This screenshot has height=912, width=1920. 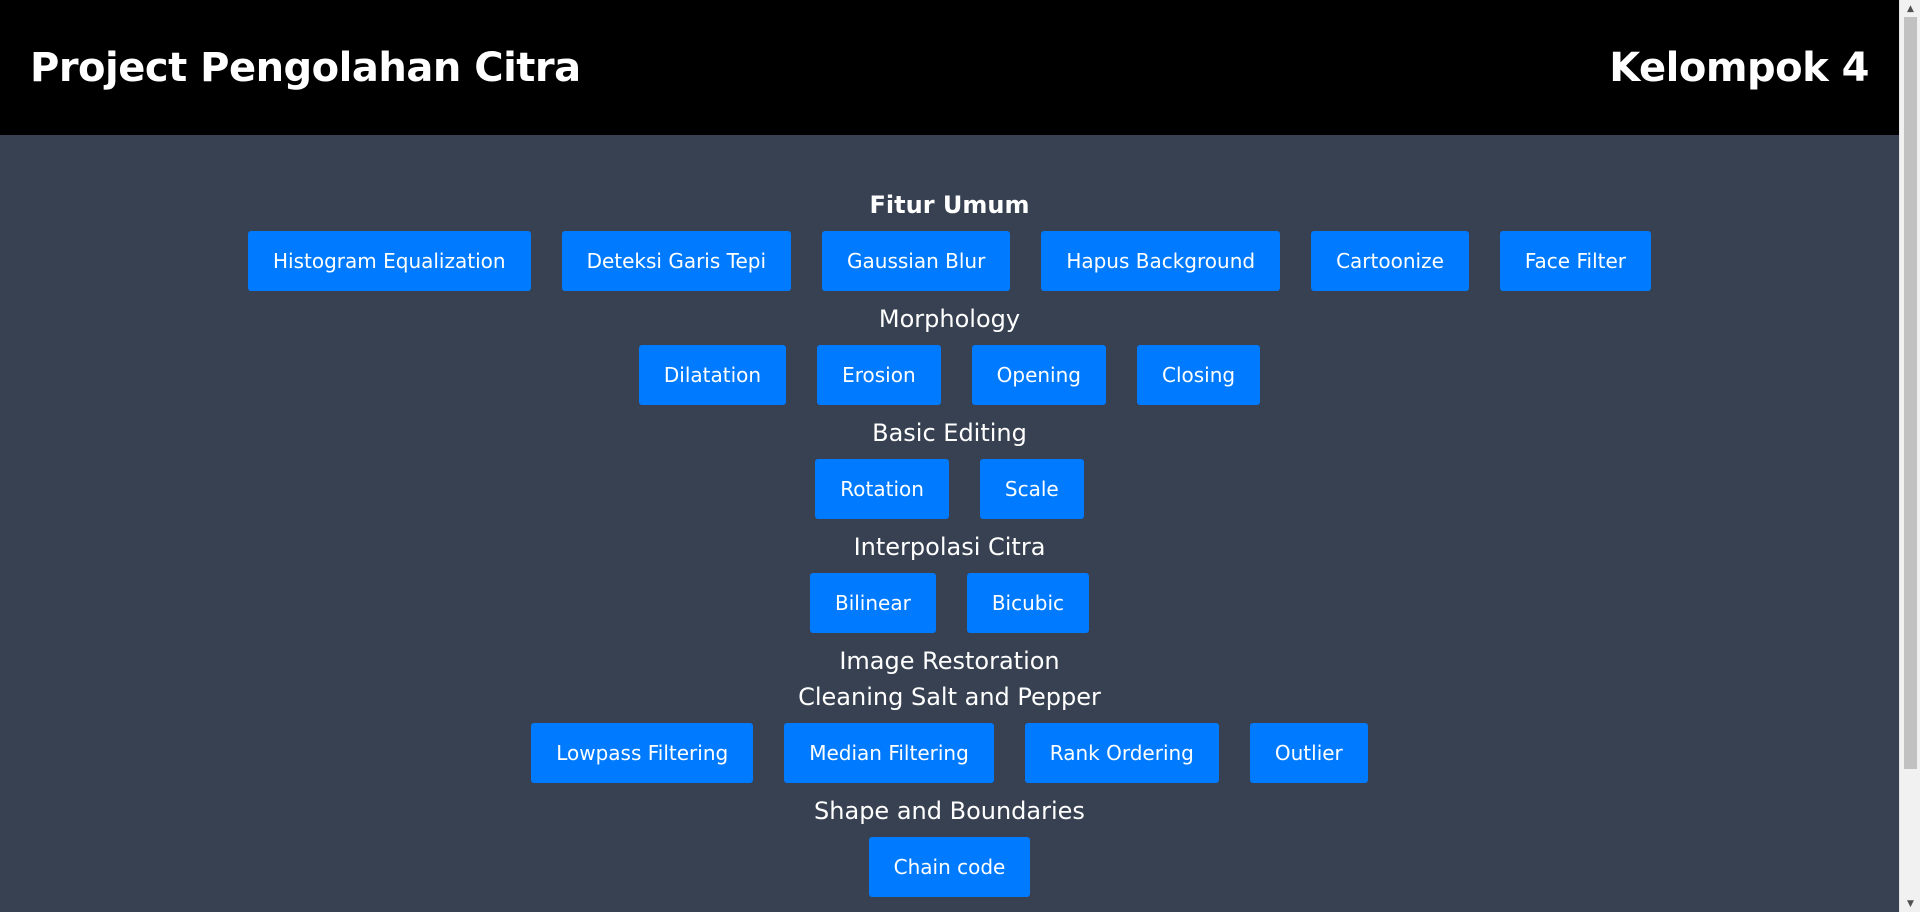 I want to click on section-title-shape-boundaries: Shape and Boundaries, so click(x=949, y=811).